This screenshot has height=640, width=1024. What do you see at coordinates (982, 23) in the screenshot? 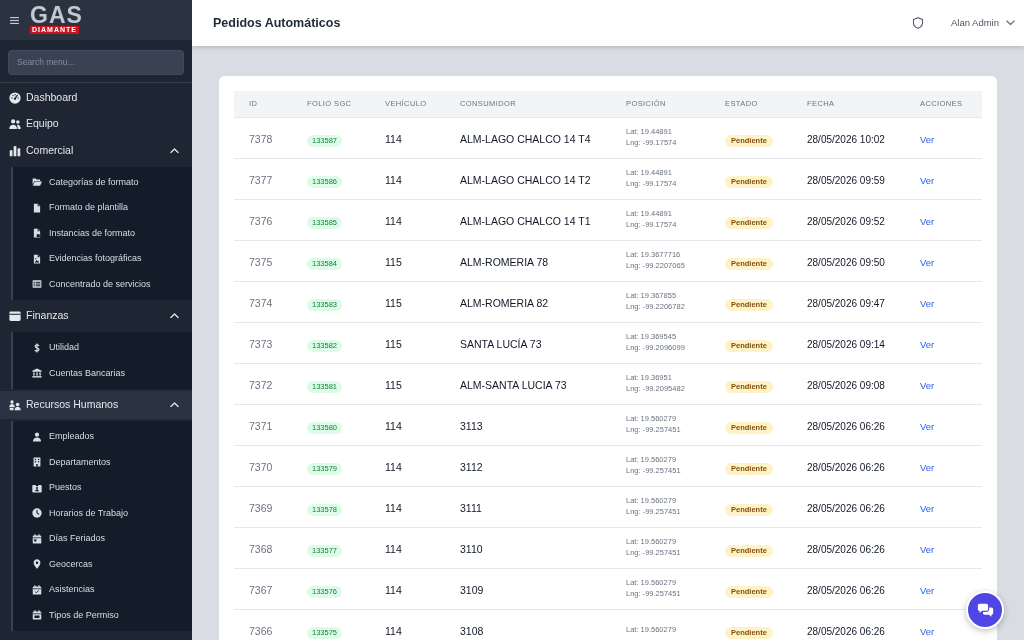
I see `user-menu-button: Alan Admin` at bounding box center [982, 23].